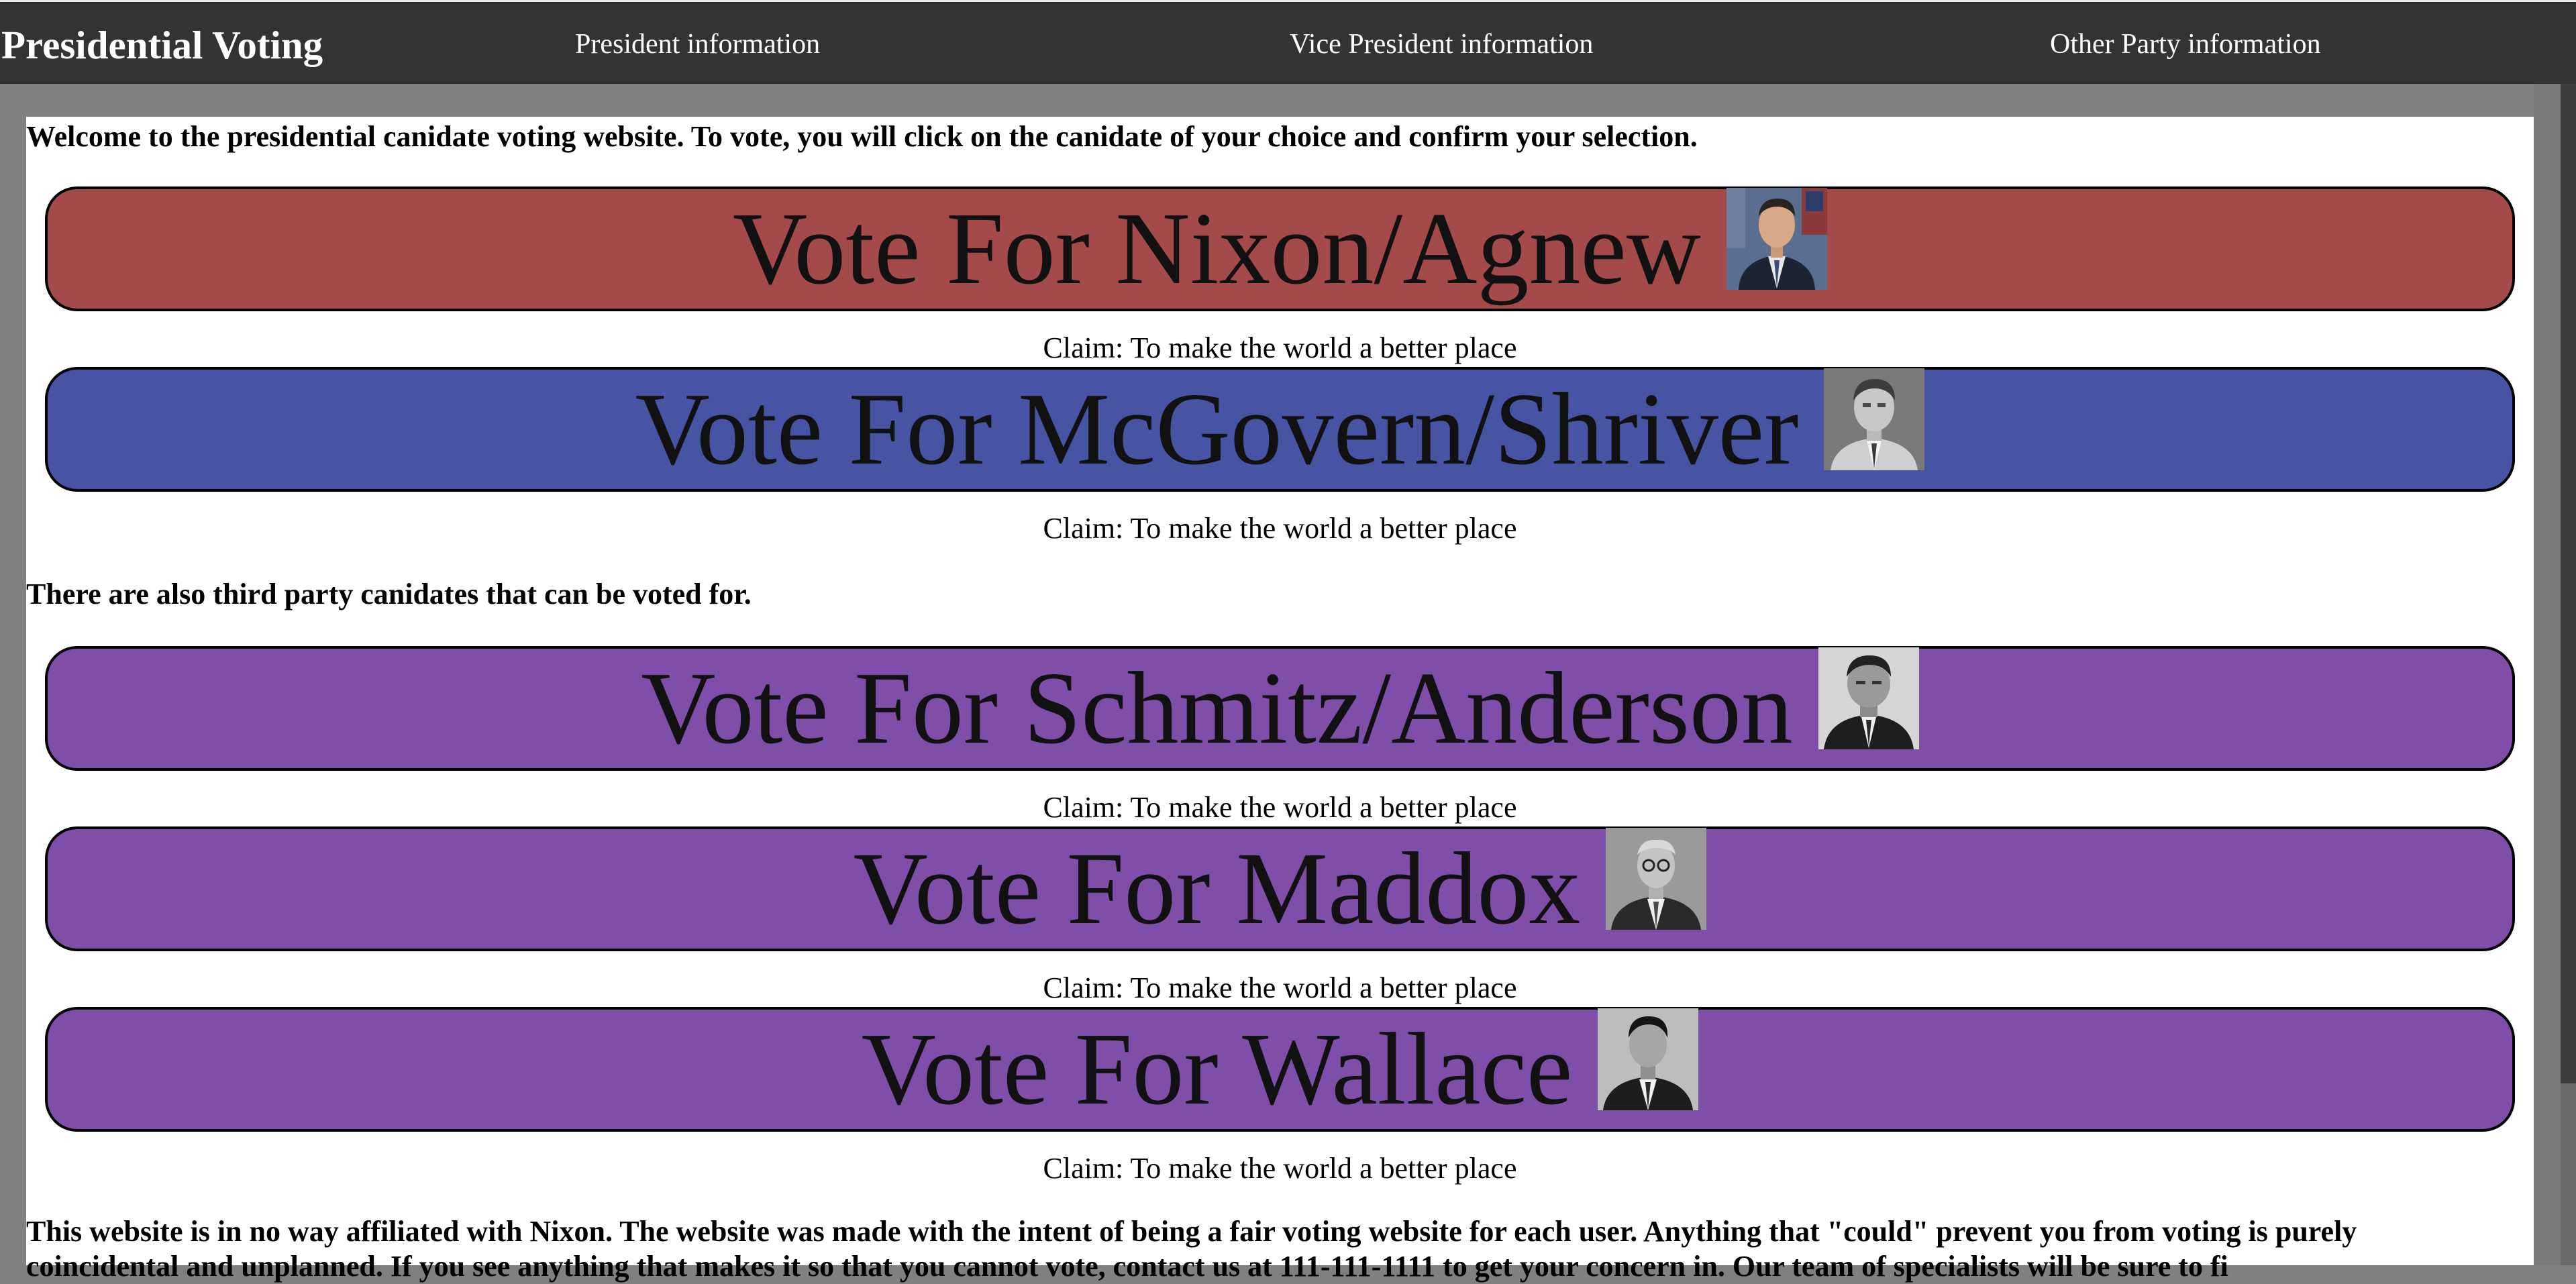 The image size is (2576, 1284). I want to click on nav-link-other-party-info: Other Party information, so click(2185, 44).